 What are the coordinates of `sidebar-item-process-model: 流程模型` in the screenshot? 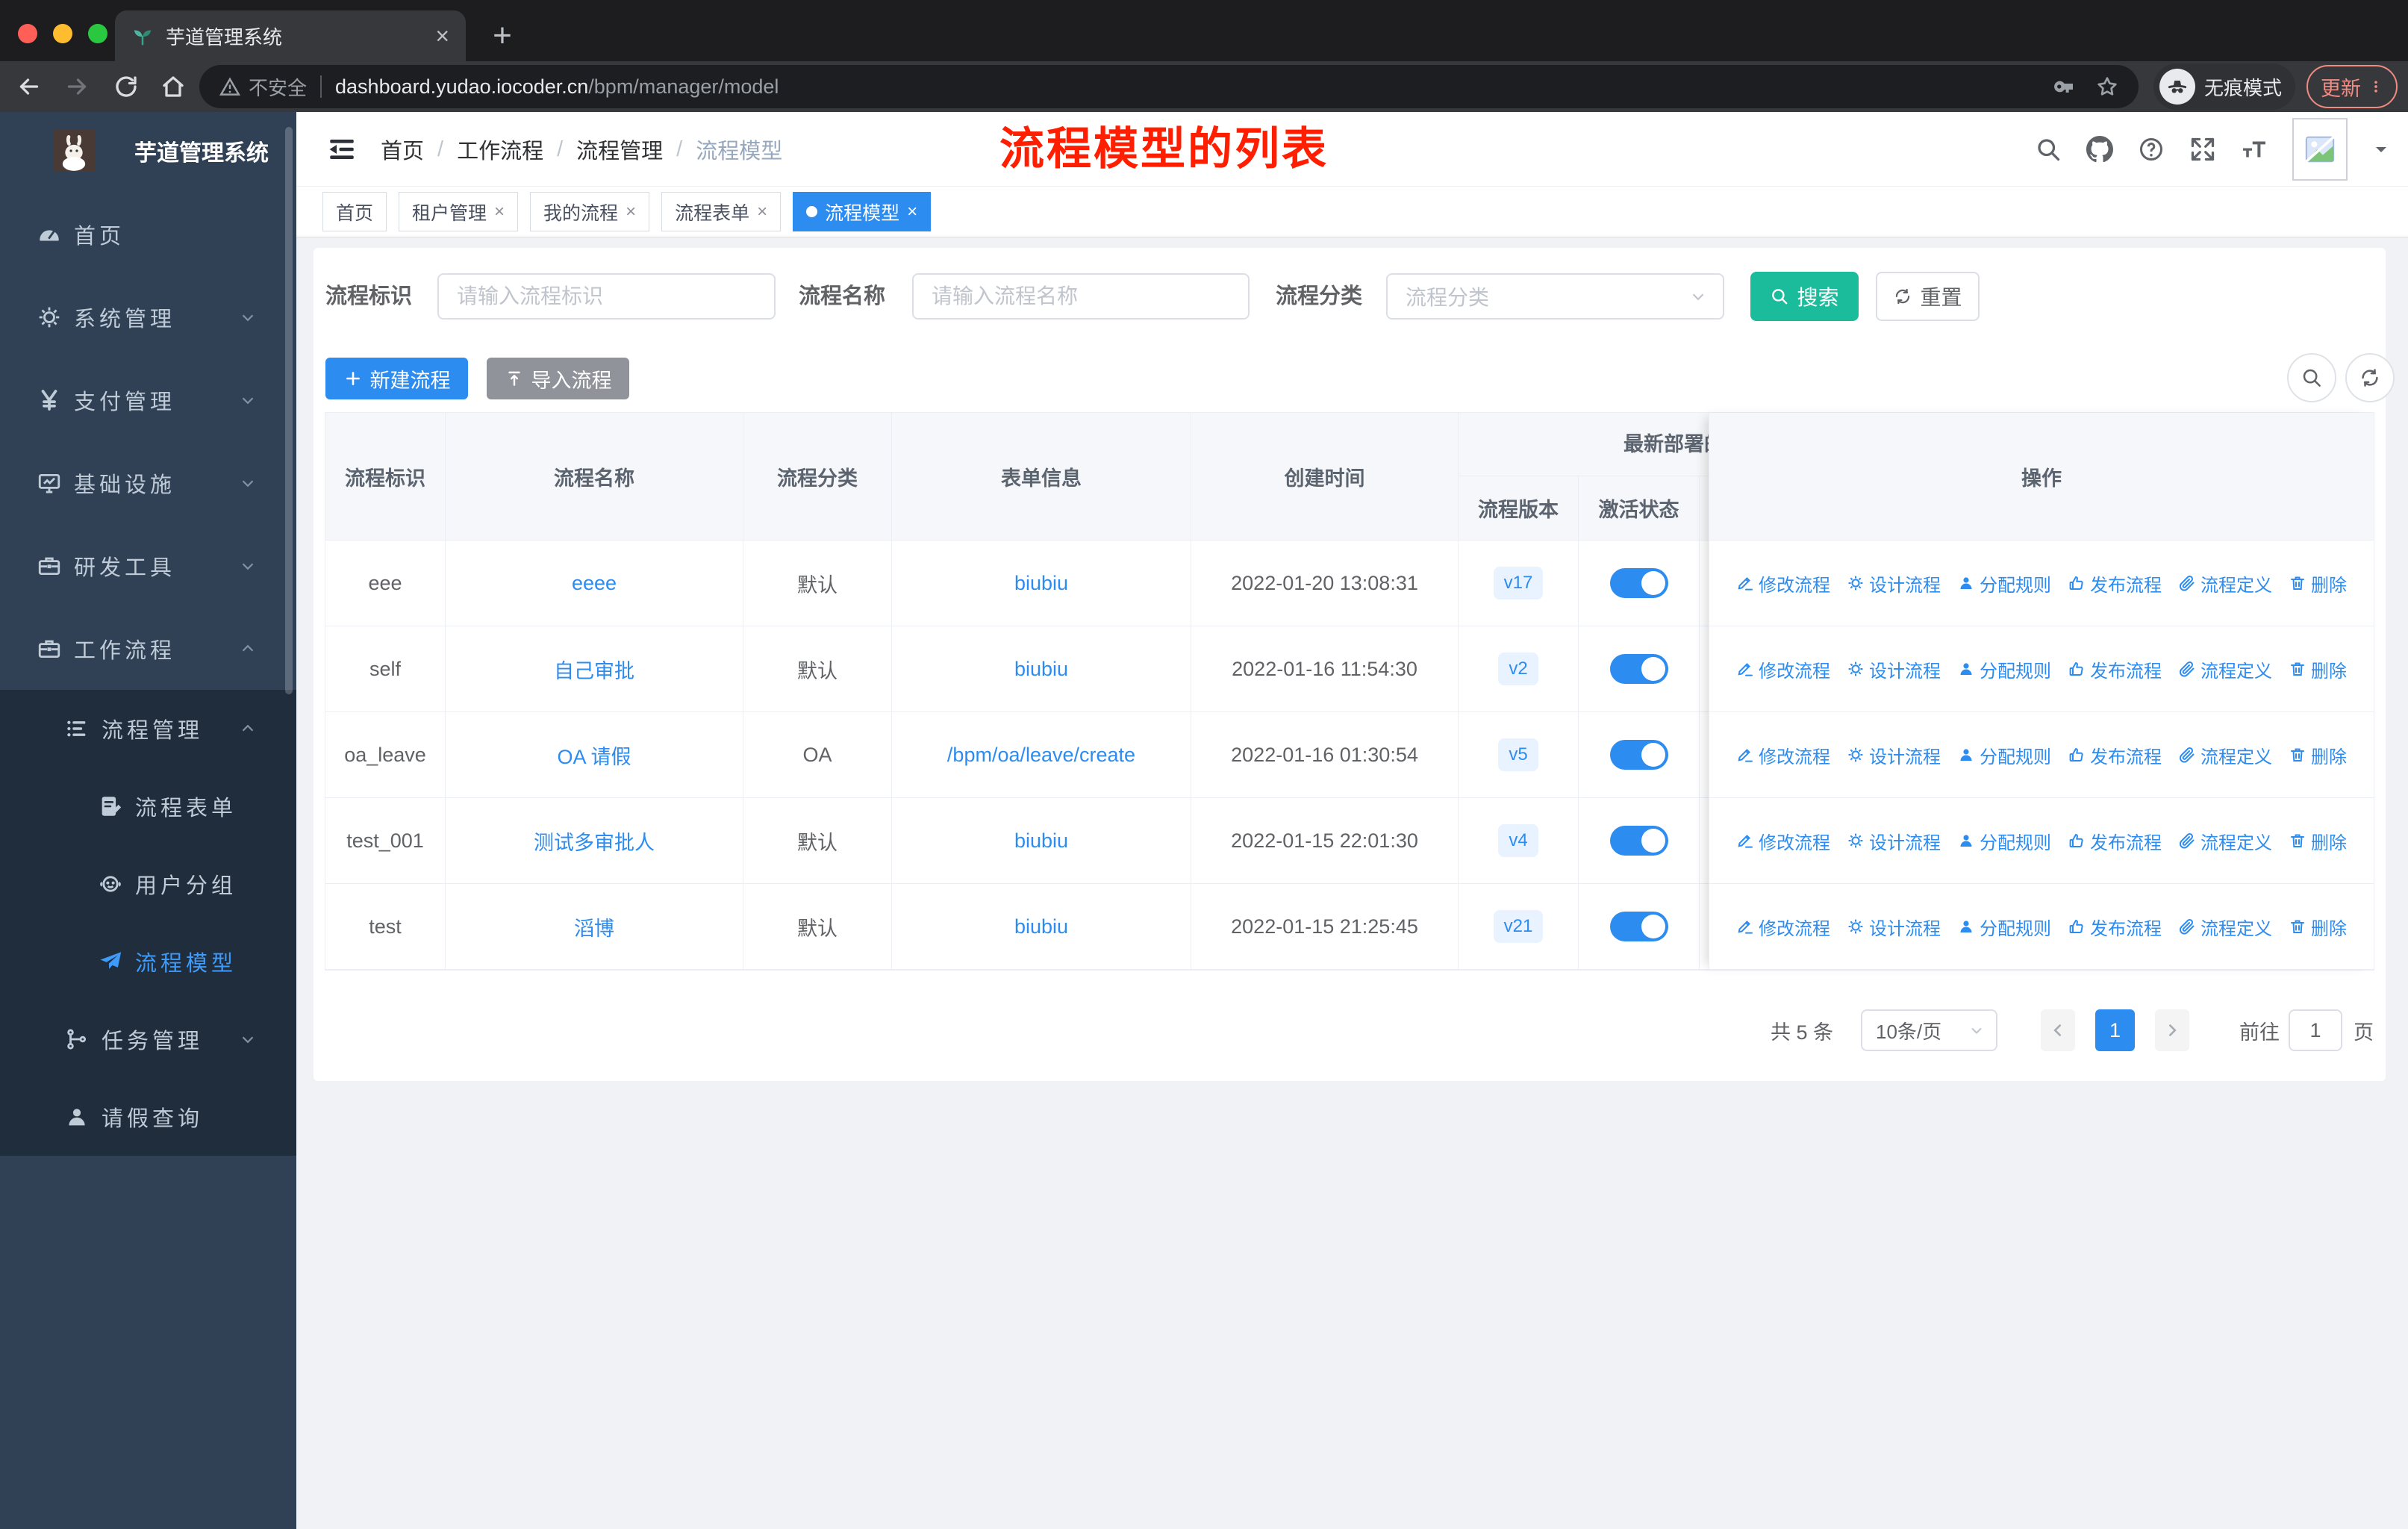 It's located at (148, 962).